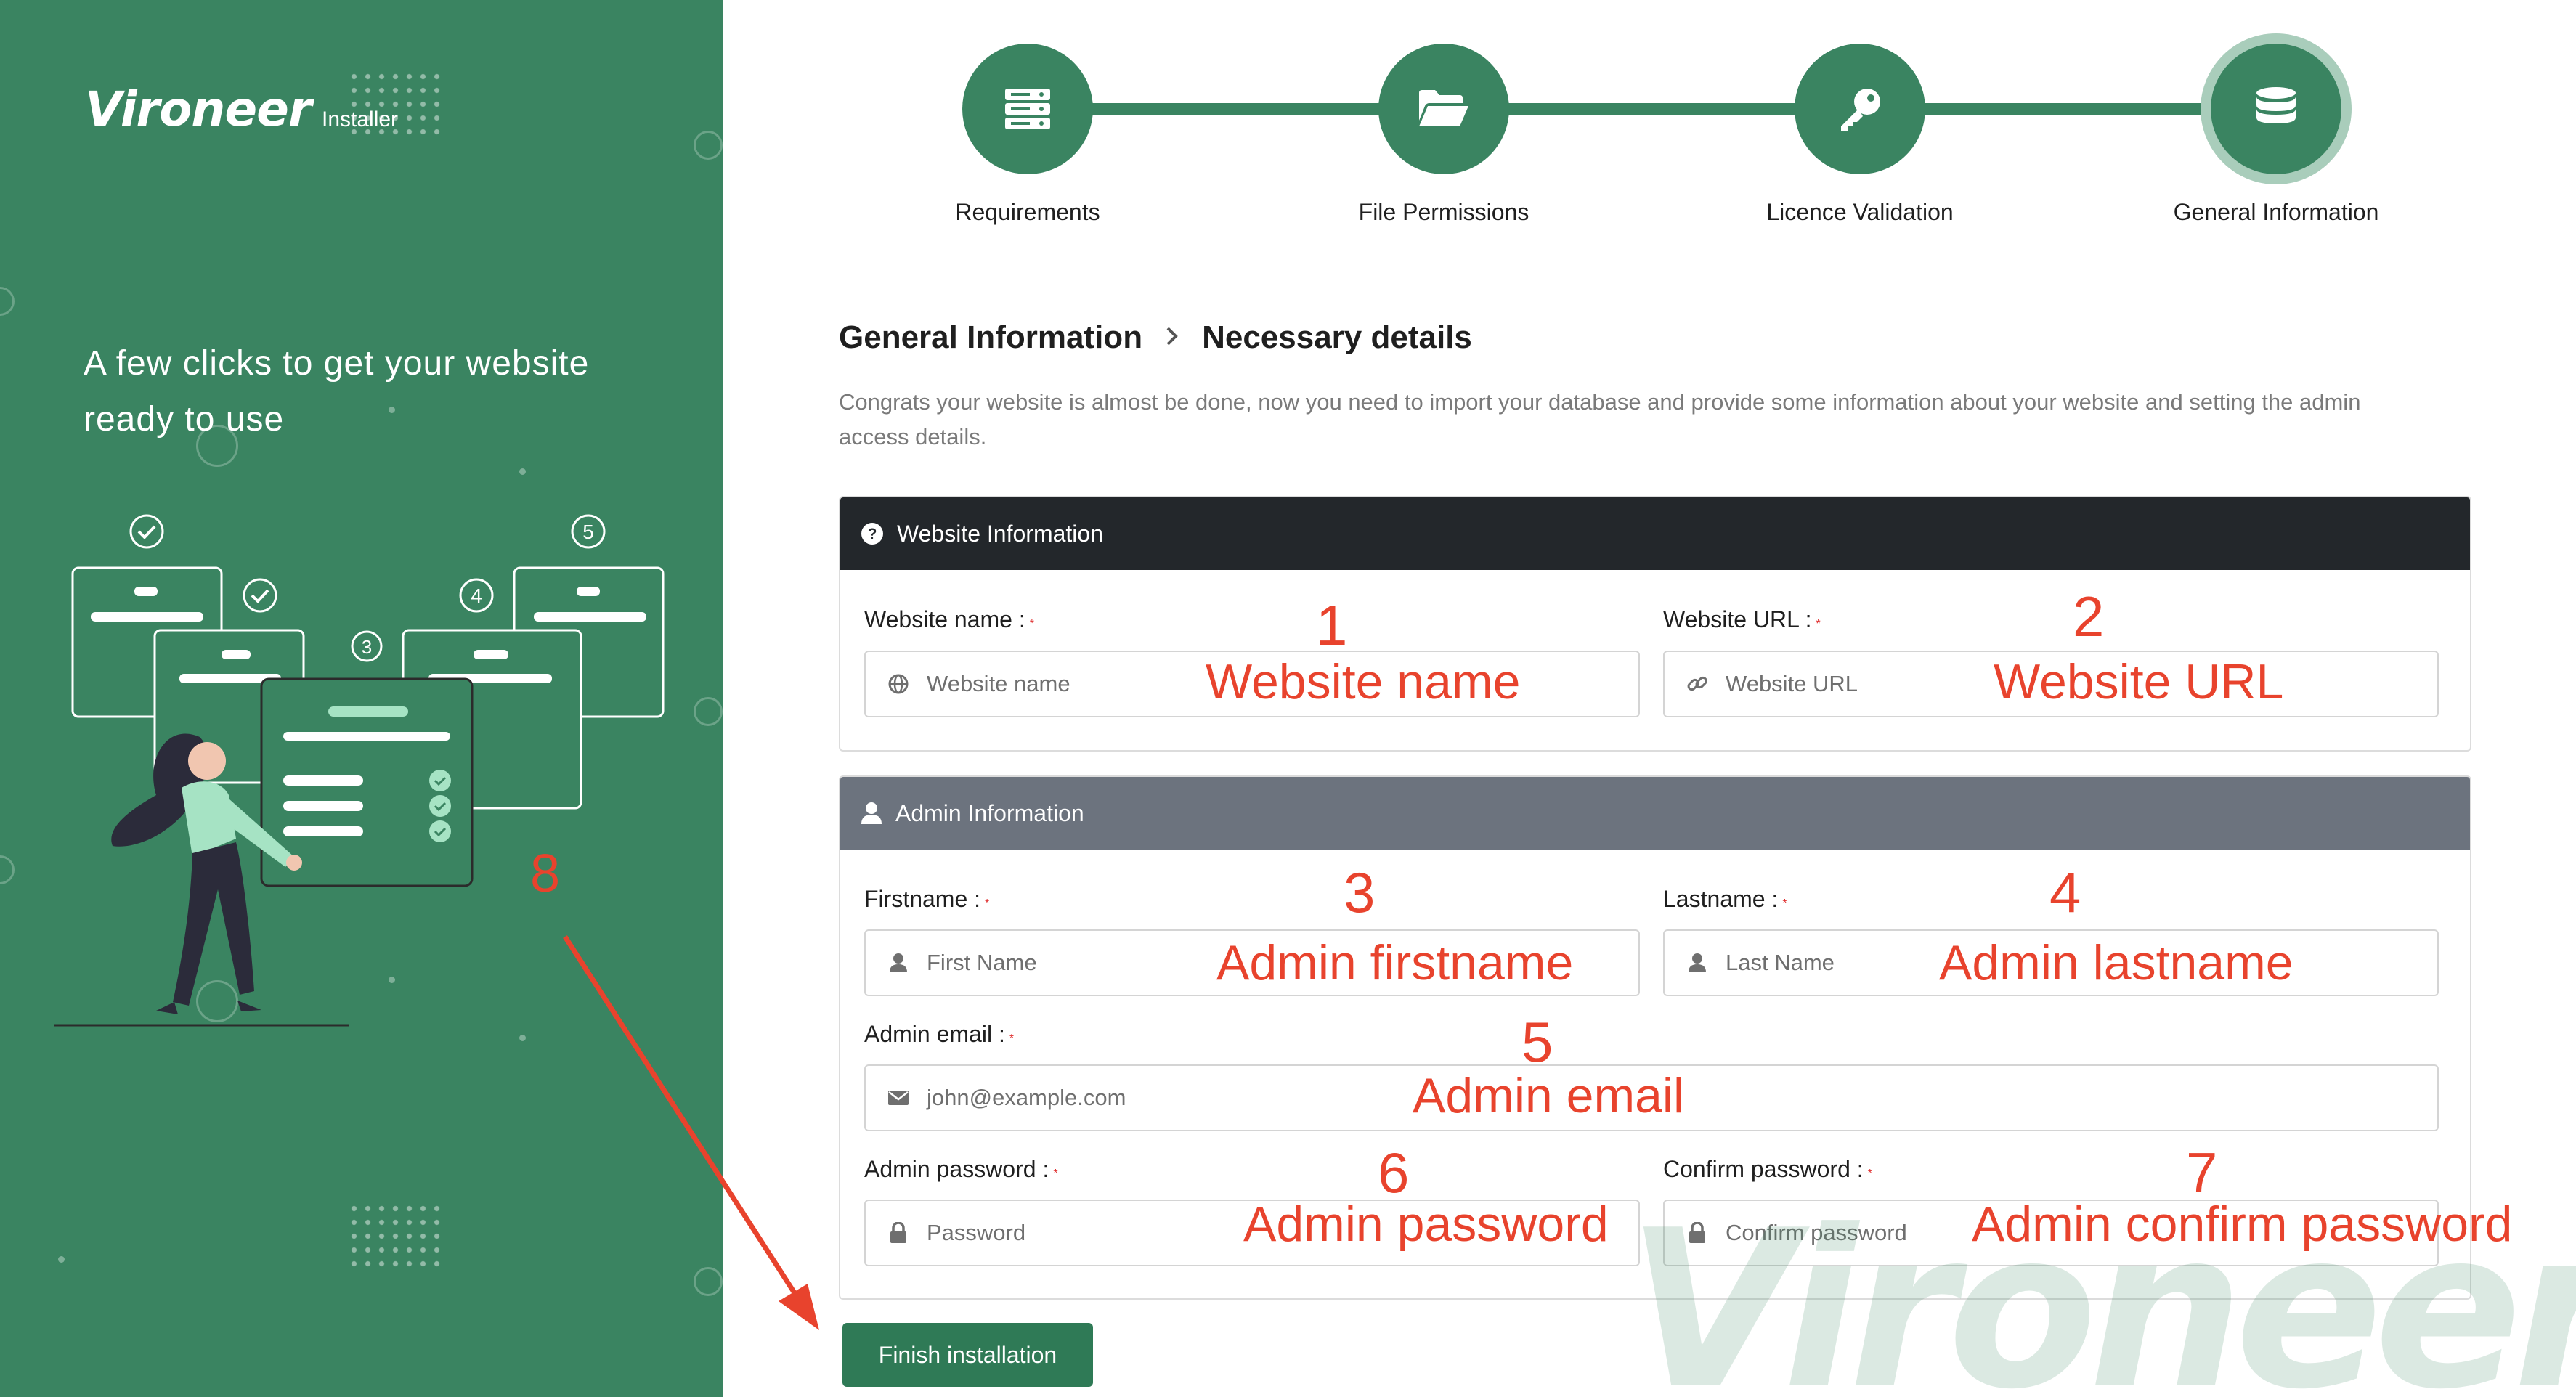 The height and width of the screenshot is (1397, 2576). Describe the element at coordinates (1655, 533) in the screenshot. I see `website-information-header: ? Website Information` at that location.